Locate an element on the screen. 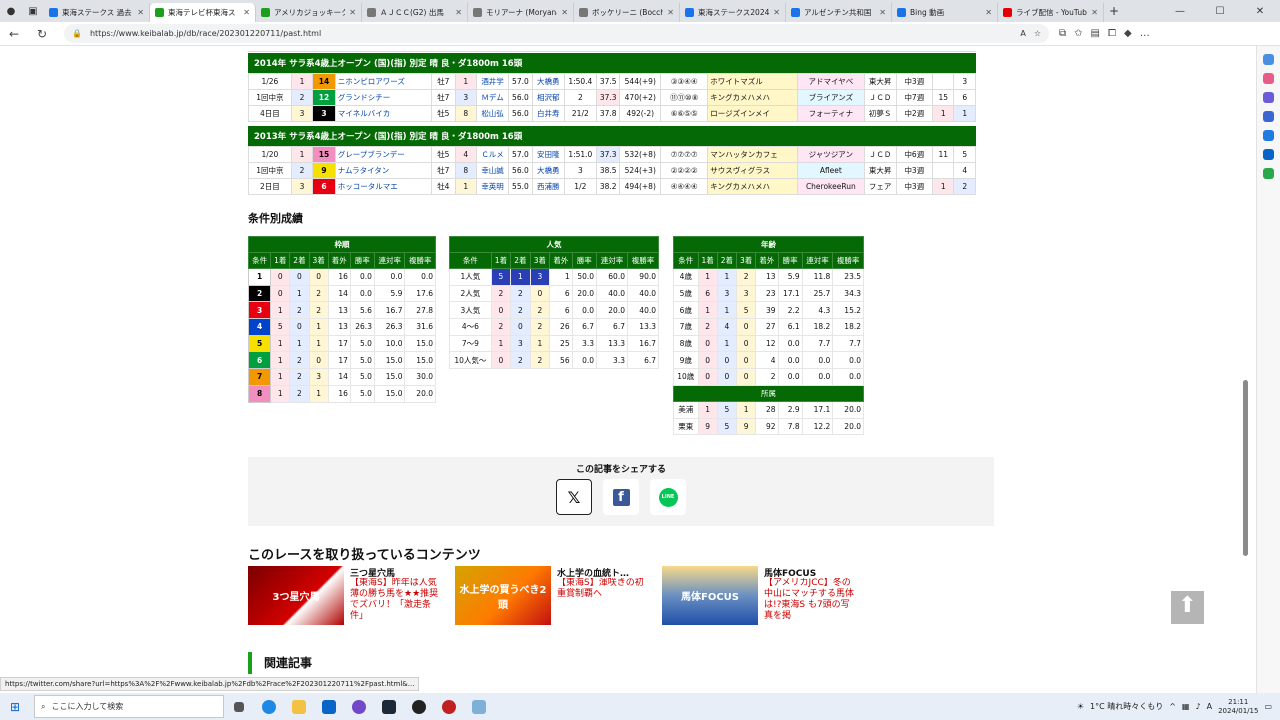 The width and height of the screenshot is (1280, 720). tray-chevron-icon: ^ is located at coordinates (1172, 706).